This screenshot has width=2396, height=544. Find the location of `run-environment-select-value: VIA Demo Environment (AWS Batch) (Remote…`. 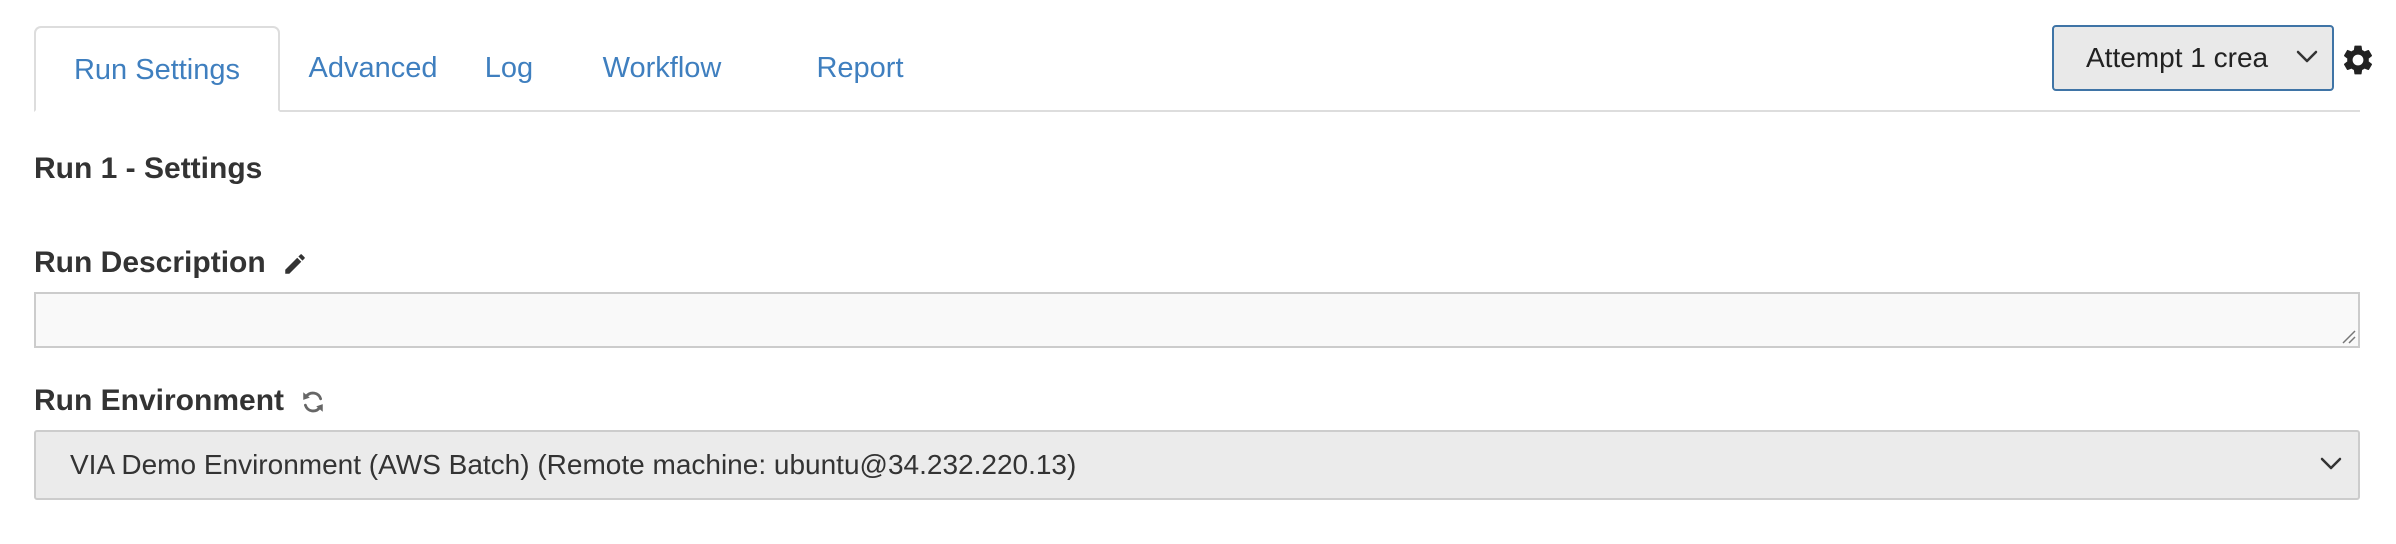

run-environment-select-value: VIA Demo Environment (AWS Batch) (Remote… is located at coordinates (573, 464).